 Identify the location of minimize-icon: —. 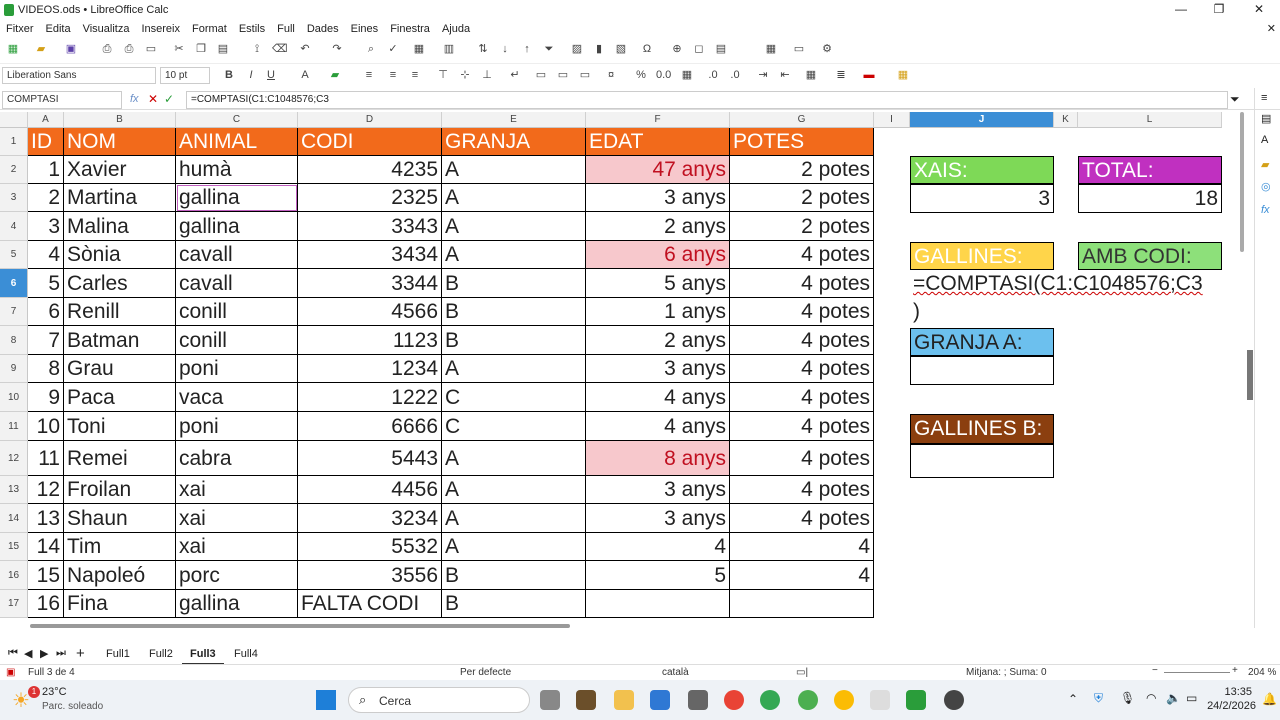
(1181, 10).